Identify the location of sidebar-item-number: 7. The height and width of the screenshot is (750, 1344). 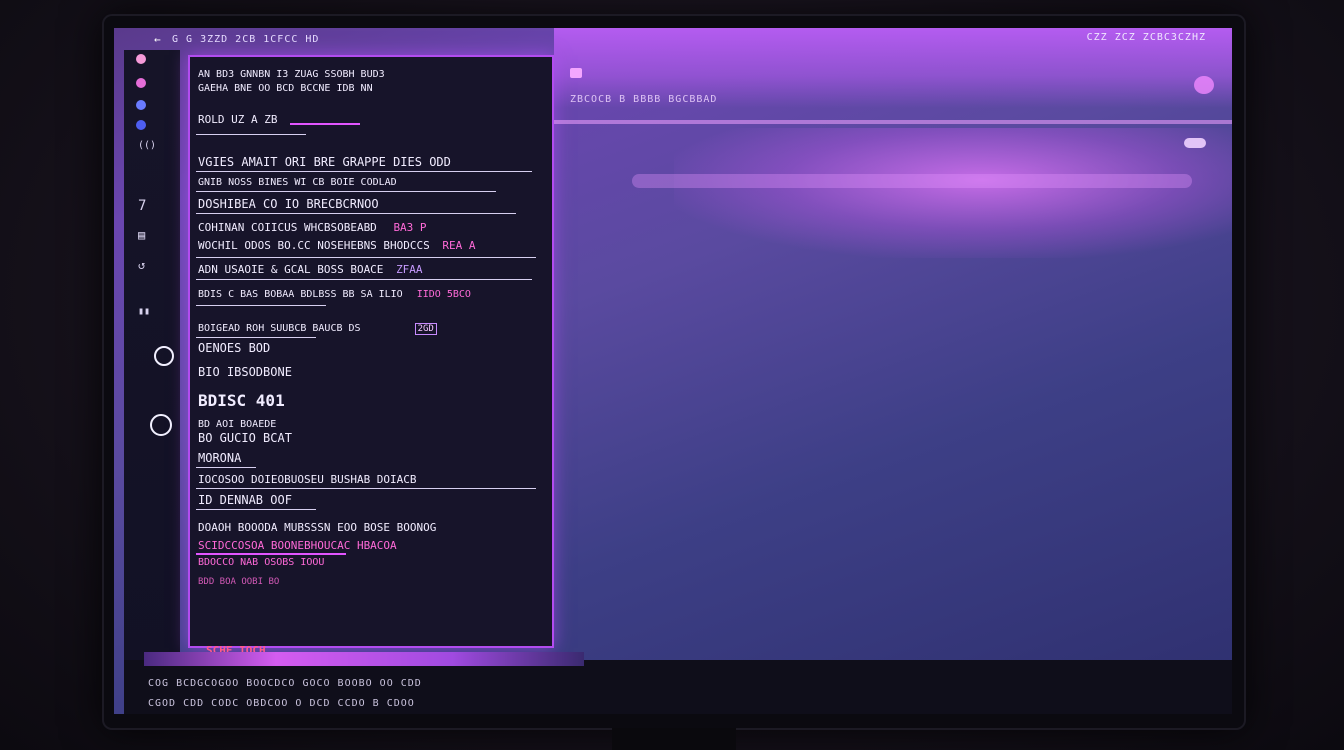
(142, 206).